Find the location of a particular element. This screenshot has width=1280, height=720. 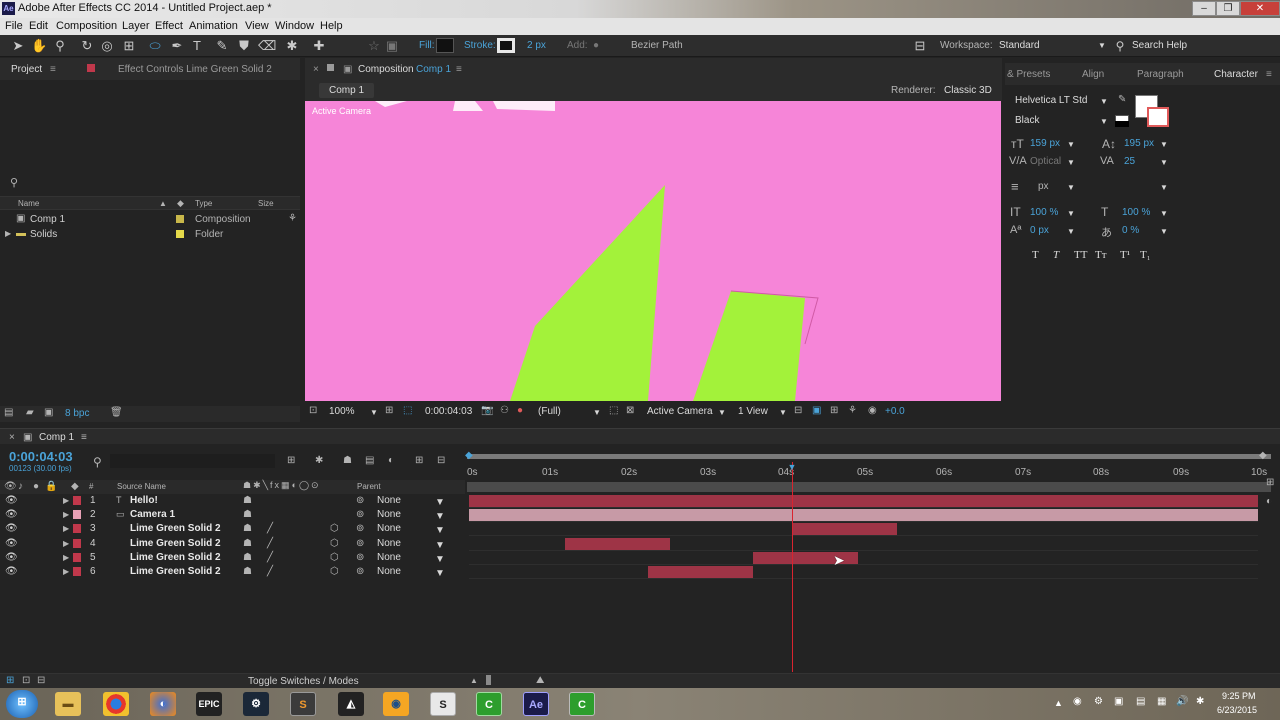

sublime-text-icon: S is located at coordinates (303, 704).